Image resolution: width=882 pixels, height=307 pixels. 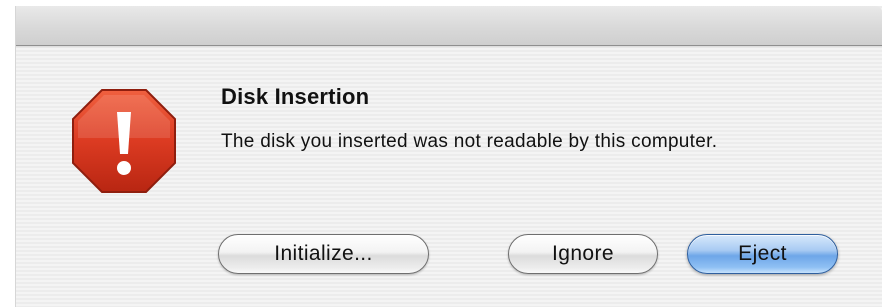 I want to click on alert-octagon-icon, so click(x=124, y=141).